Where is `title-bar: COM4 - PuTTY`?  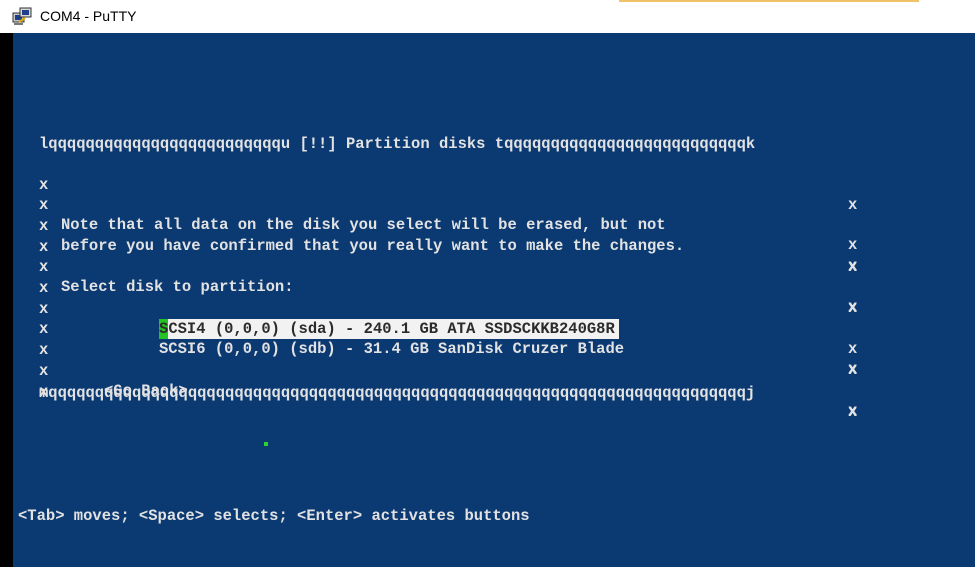
title-bar: COM4 - PuTTY is located at coordinates (487, 16).